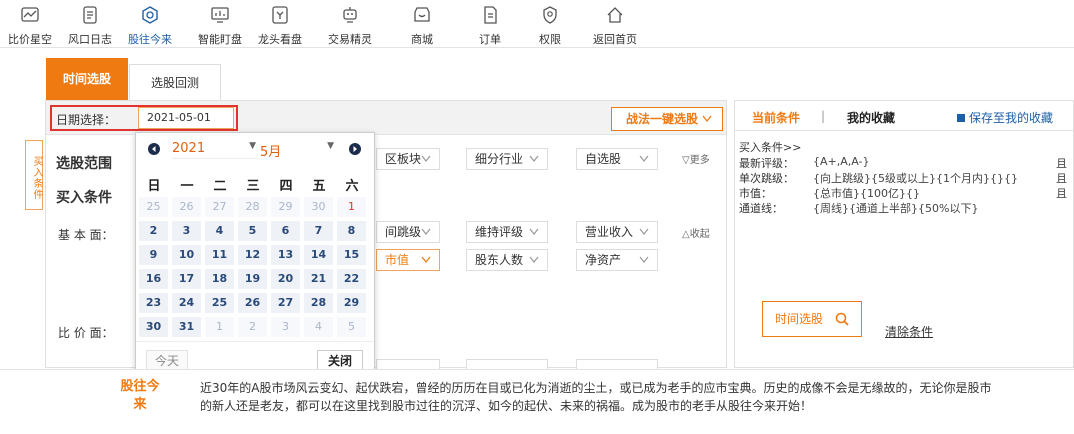 The width and height of the screenshot is (1074, 434). Describe the element at coordinates (286, 186) in the screenshot. I see `weekday-header: 四` at that location.